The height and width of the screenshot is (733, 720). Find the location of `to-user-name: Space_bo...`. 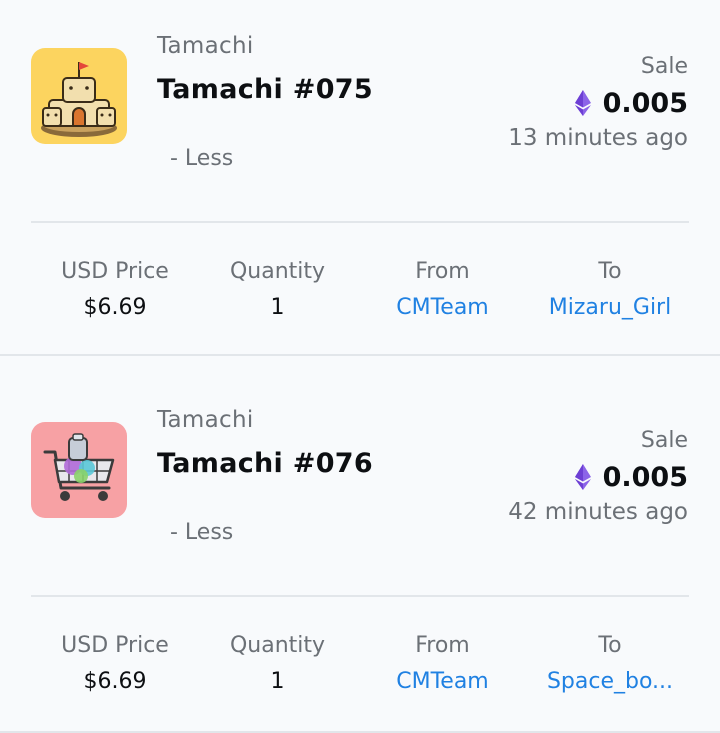

to-user-name: Space_bo... is located at coordinates (610, 682).